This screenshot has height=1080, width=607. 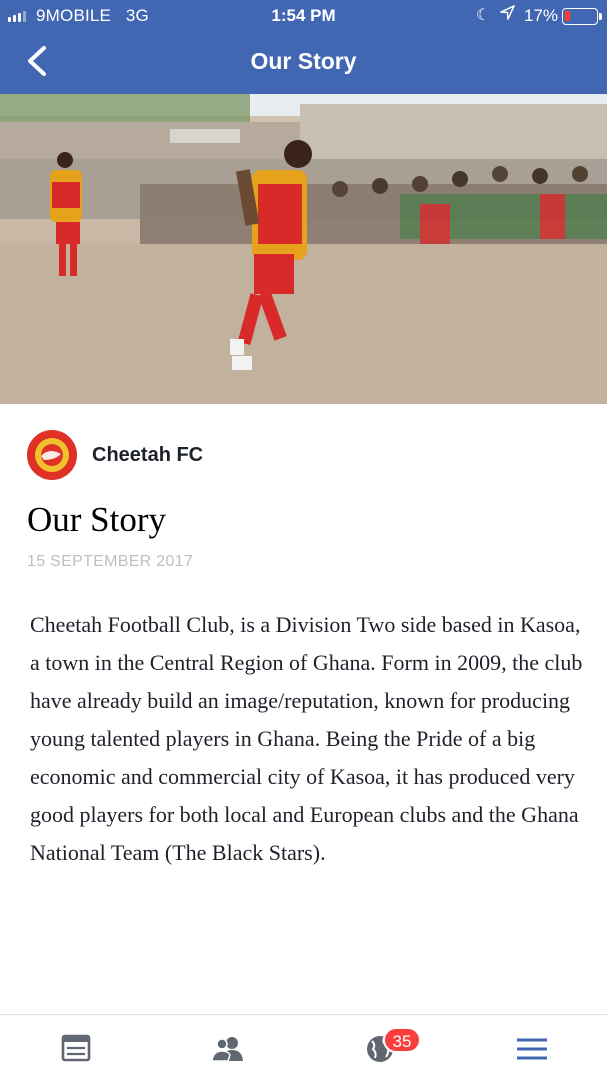 I want to click on page-name-link: Cheetah FC, so click(x=147, y=455).